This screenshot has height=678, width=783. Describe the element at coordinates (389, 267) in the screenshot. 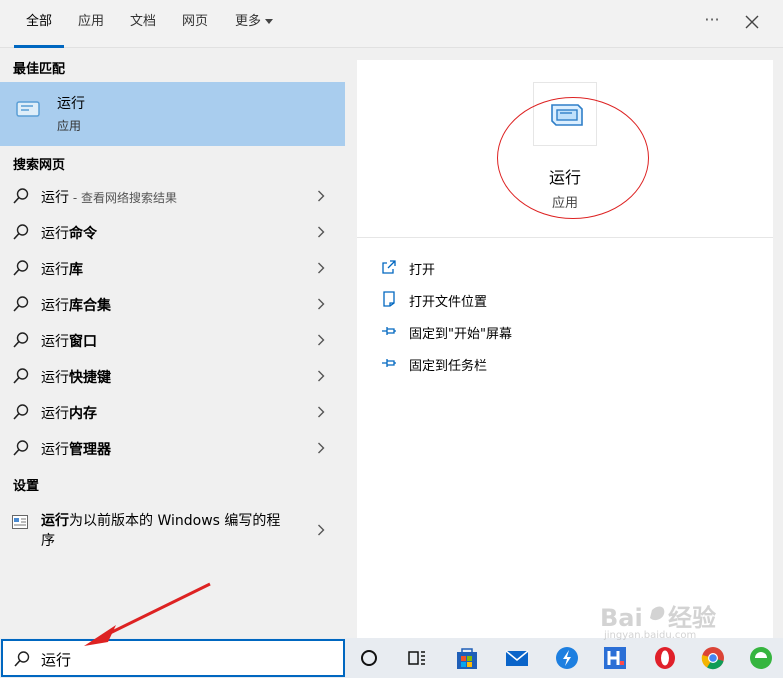

I see `open-icon` at that location.